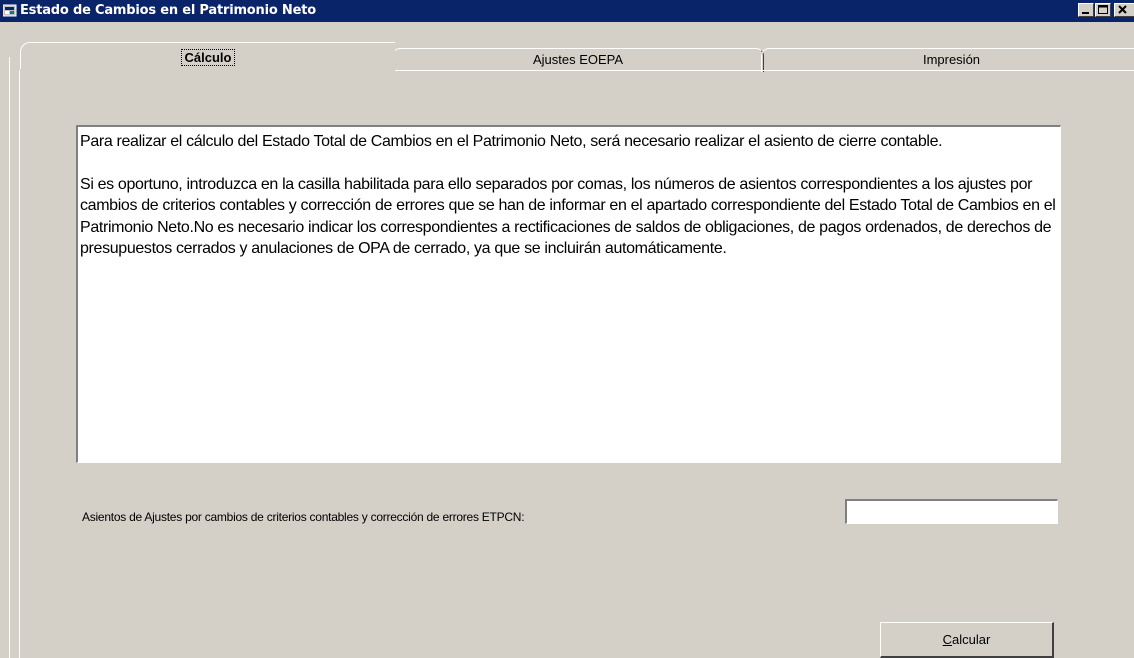 This screenshot has width=1134, height=658. Describe the element at coordinates (207, 70) in the screenshot. I see `tab-join` at that location.